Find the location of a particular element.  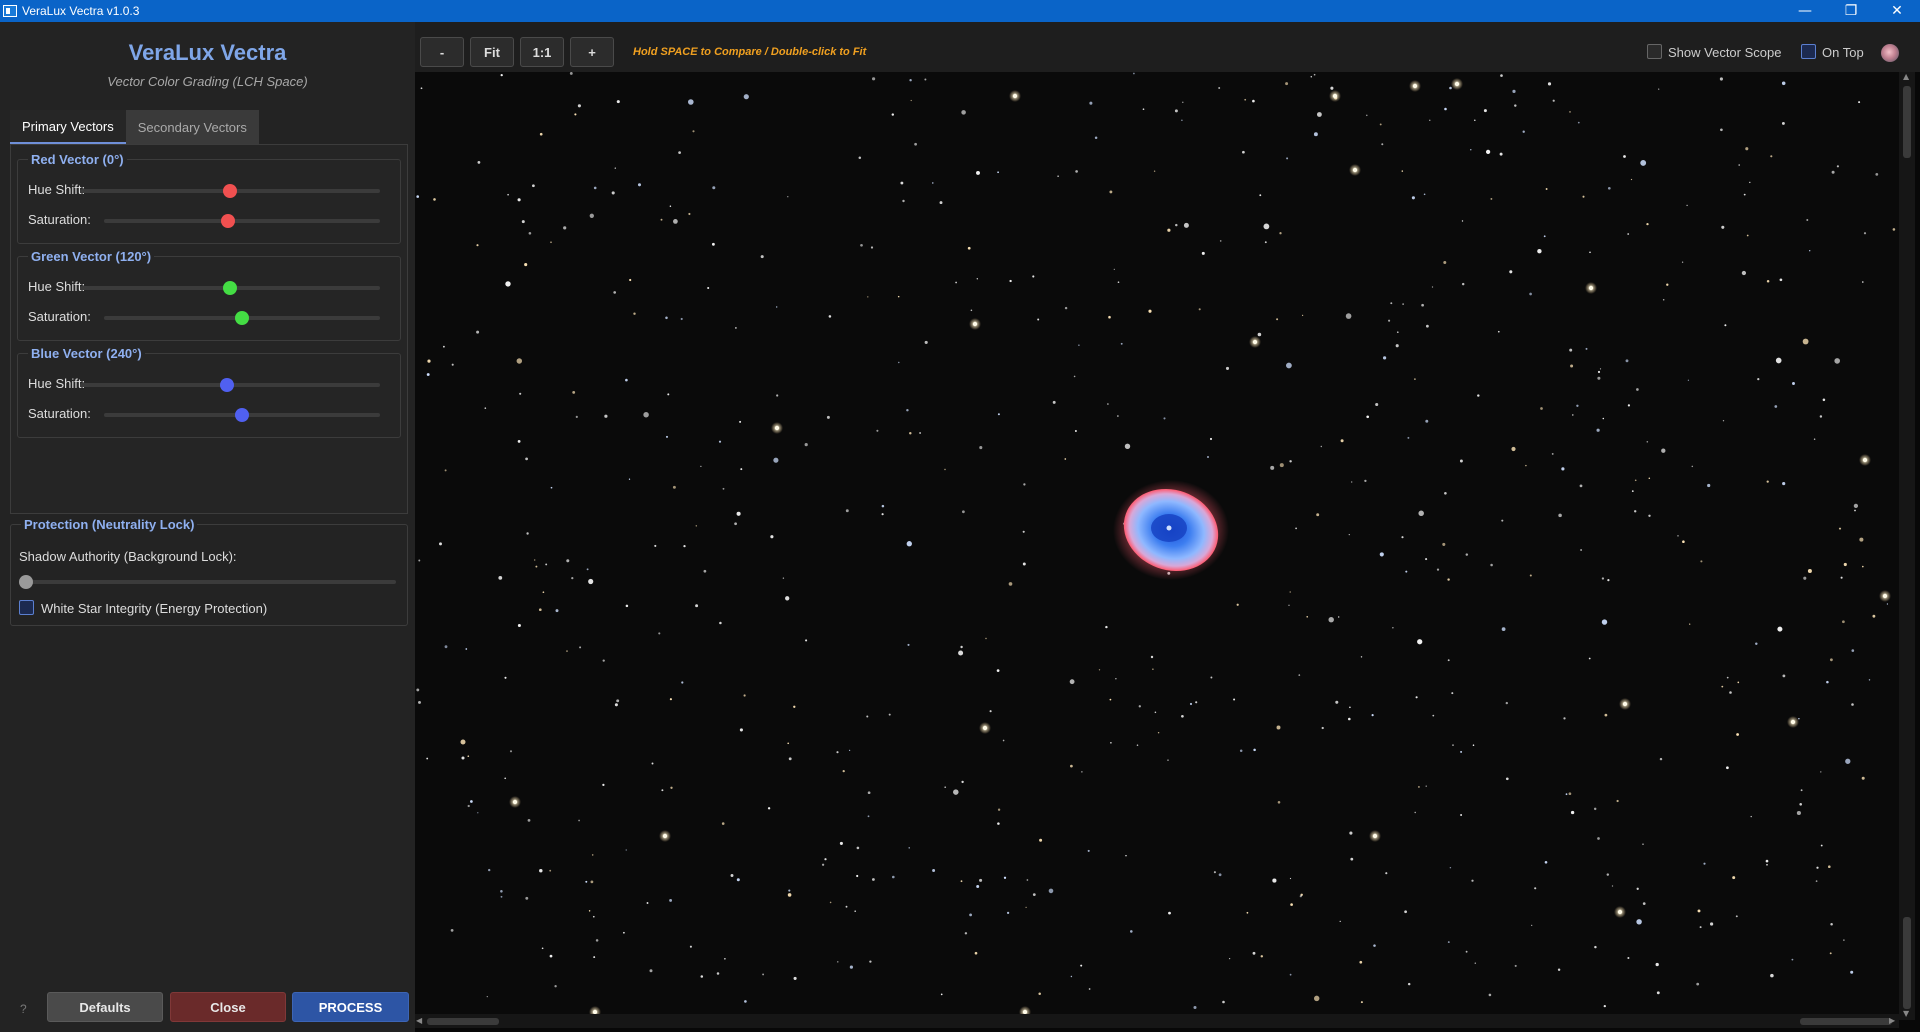

close-window-button: ✕ is located at coordinates (1897, 11).